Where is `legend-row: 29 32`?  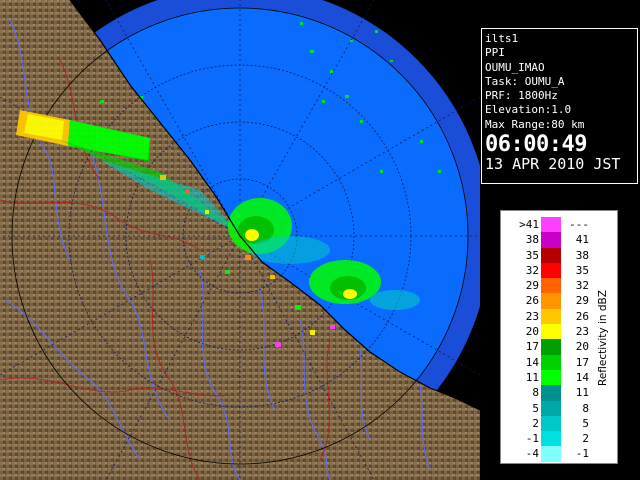 legend-row: 29 32 is located at coordinates (546, 286).